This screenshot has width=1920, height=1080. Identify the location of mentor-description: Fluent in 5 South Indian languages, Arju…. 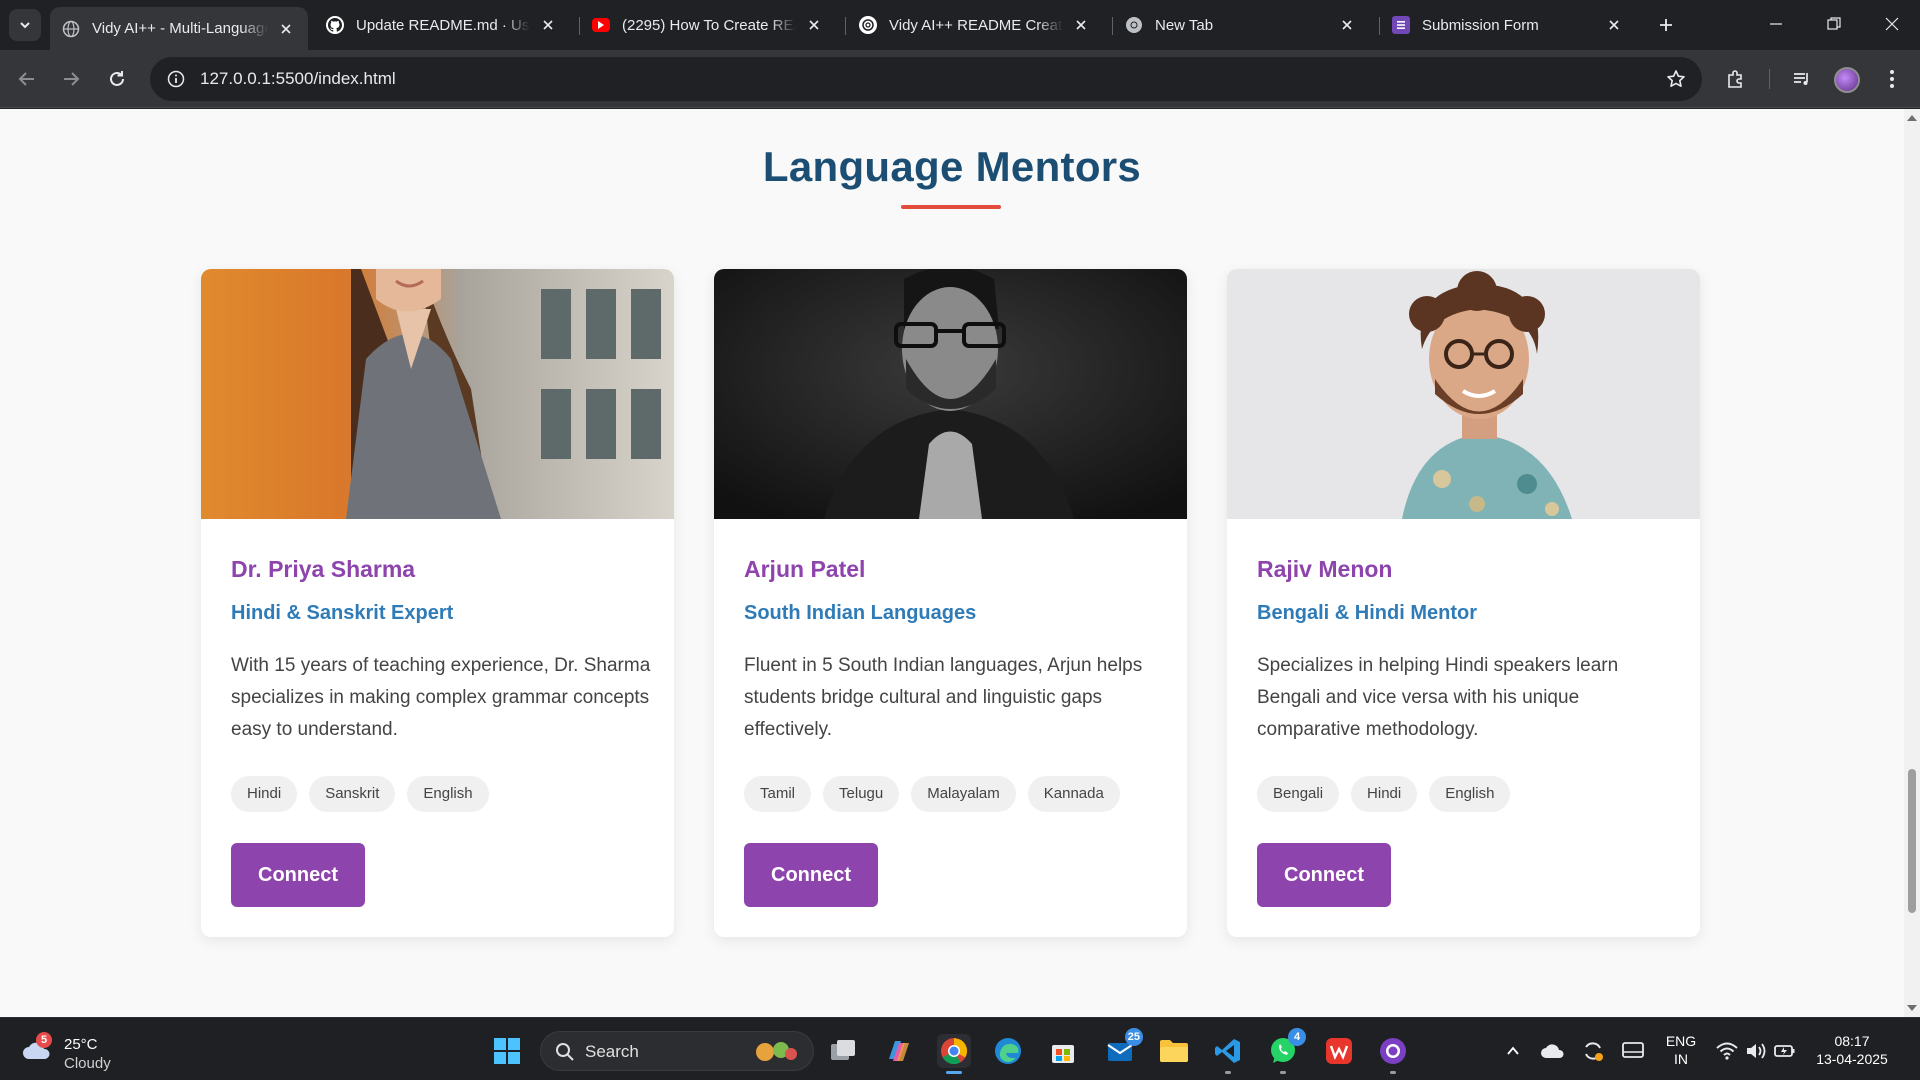
(943, 697).